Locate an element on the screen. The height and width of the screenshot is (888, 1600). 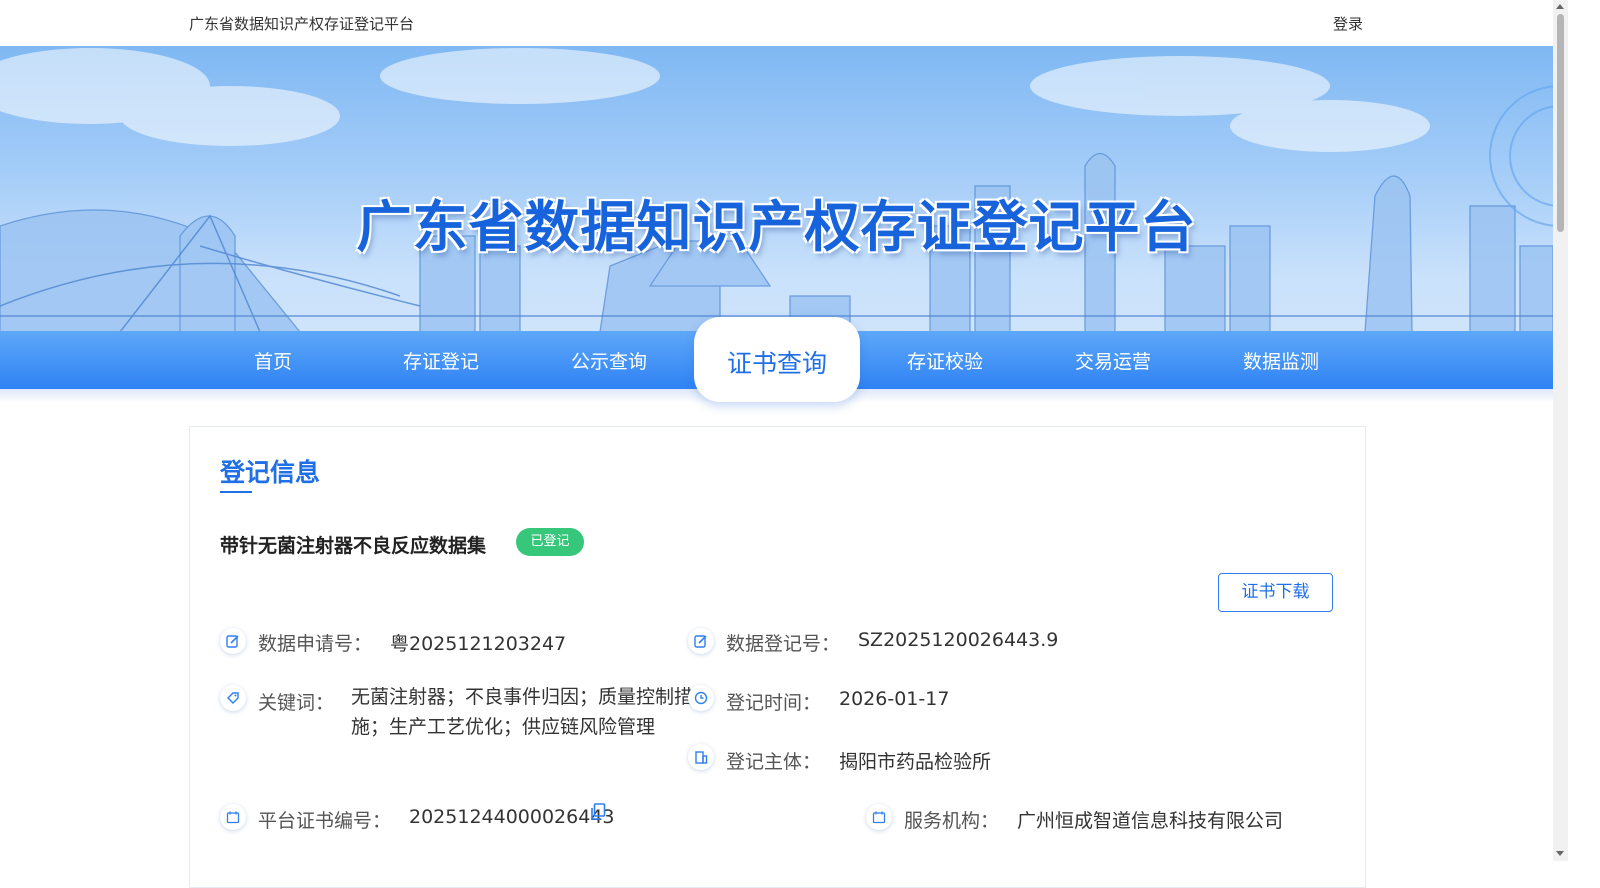
dataset-name: 带针无菌注射器不良反应数据集 is located at coordinates (353, 546).